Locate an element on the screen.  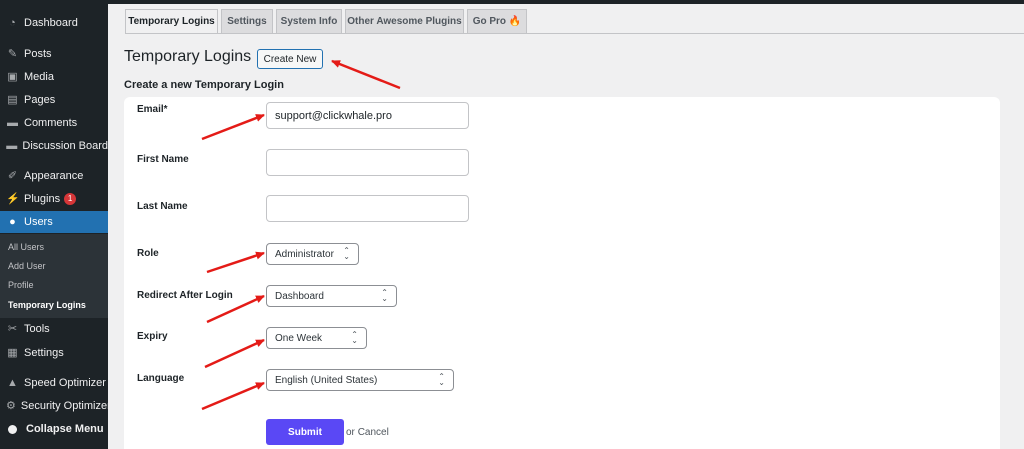
cancel-group: or Cancel is located at coordinates (367, 432).